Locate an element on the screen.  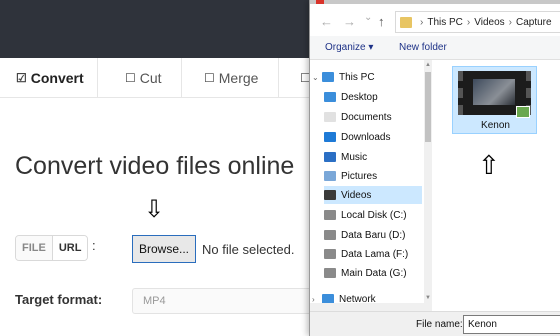
no-file-status: No file selected. is located at coordinates (248, 249).